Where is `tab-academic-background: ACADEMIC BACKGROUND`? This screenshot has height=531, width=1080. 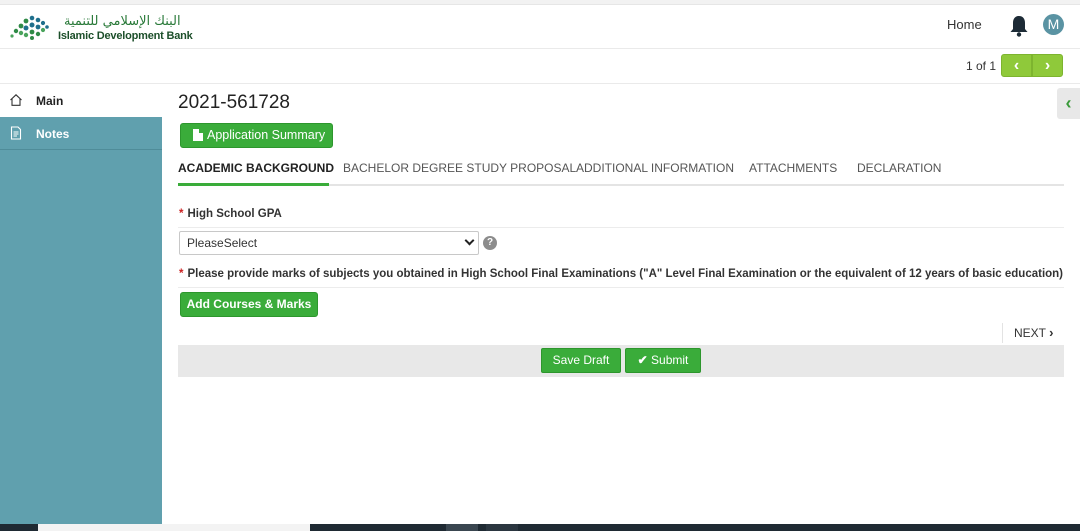
tab-academic-background: ACADEMIC BACKGROUND is located at coordinates (256, 168).